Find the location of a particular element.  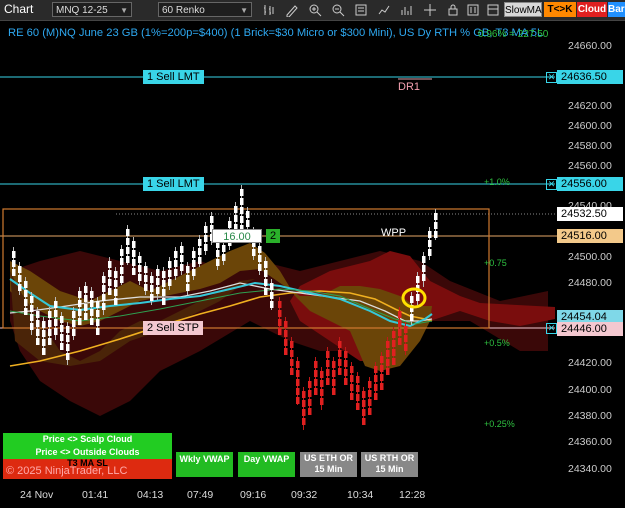

crosshair-icon is located at coordinates (430, 10).